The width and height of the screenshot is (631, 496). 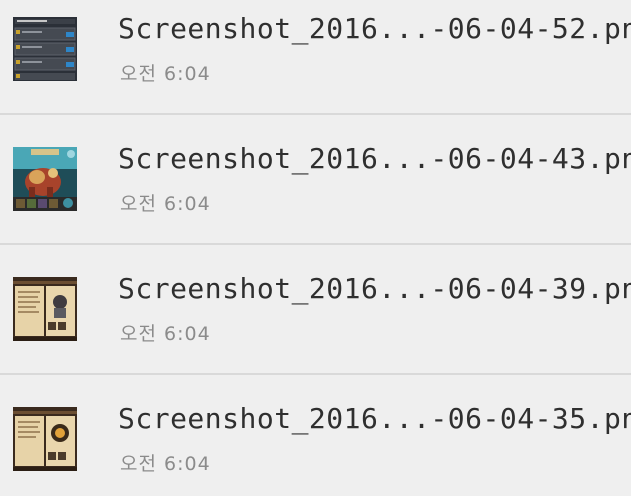 What do you see at coordinates (374, 158) in the screenshot?
I see `file-name: Screenshot_2016...-06-04-43.png` at bounding box center [374, 158].